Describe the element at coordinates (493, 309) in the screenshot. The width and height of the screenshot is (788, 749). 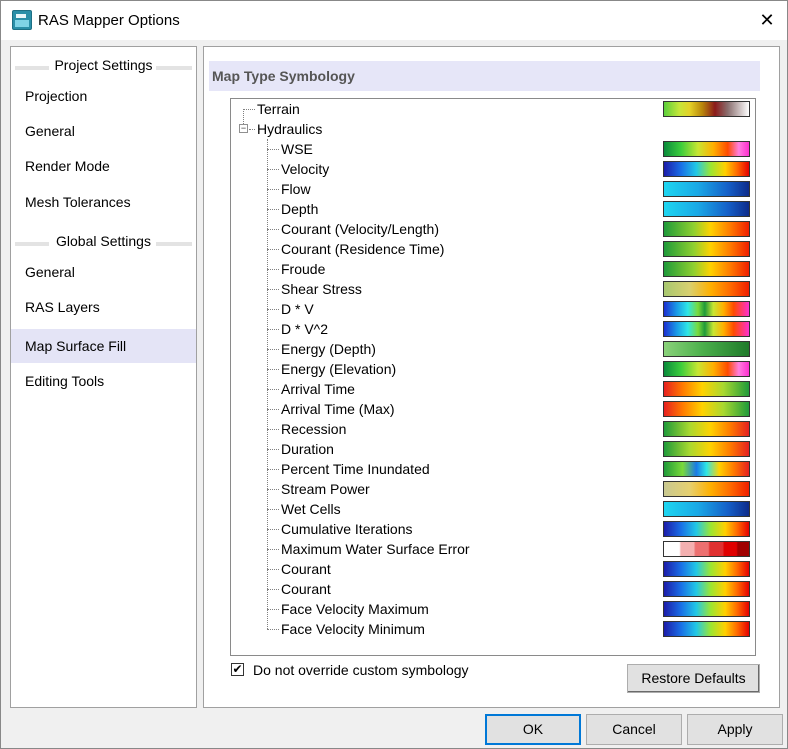
I see `tree-item-d-v: D * V` at that location.